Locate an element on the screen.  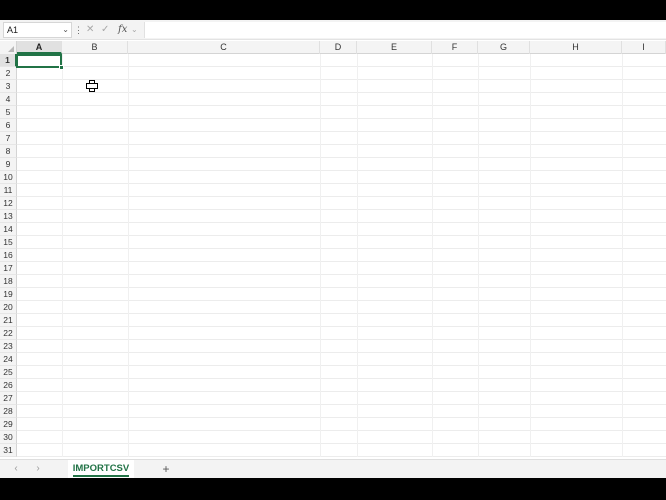
formula-bar: A1 ⌄ ⋮ ✕ ✓ fx ⌄ is located at coordinates (333, 30).